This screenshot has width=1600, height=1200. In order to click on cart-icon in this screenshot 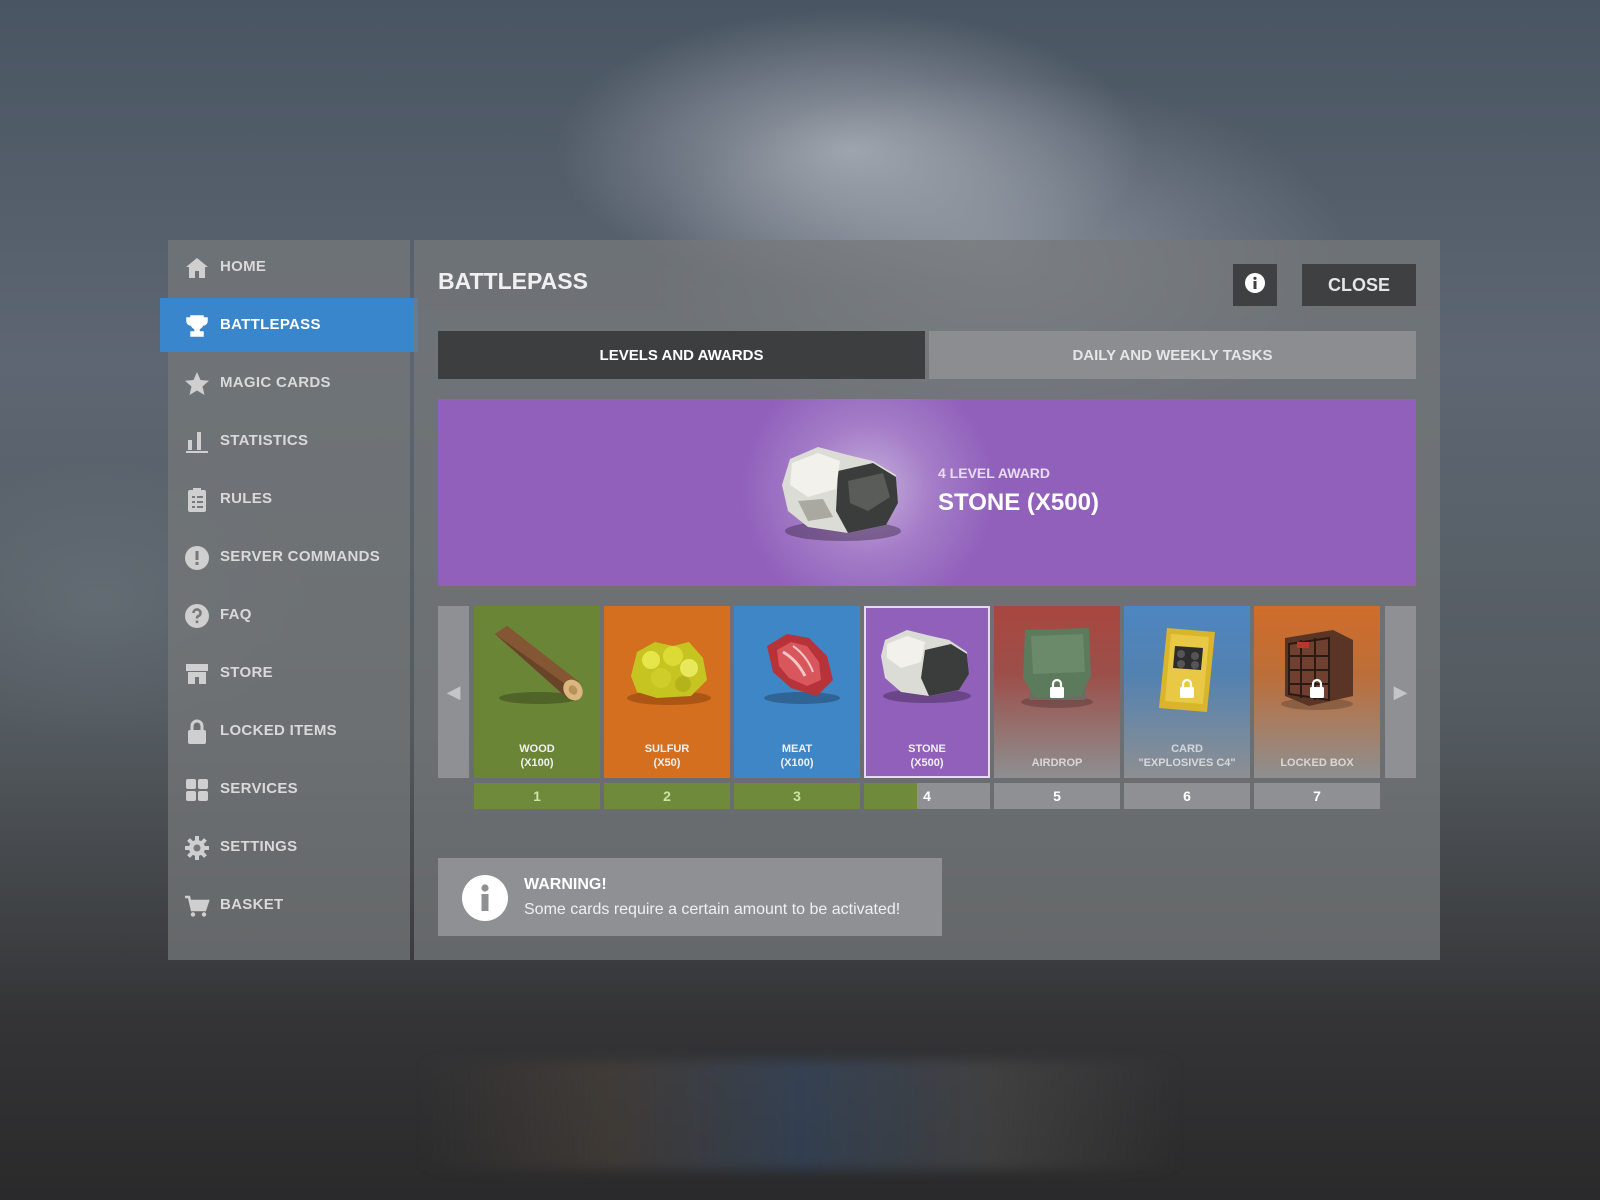, I will do `click(197, 906)`.